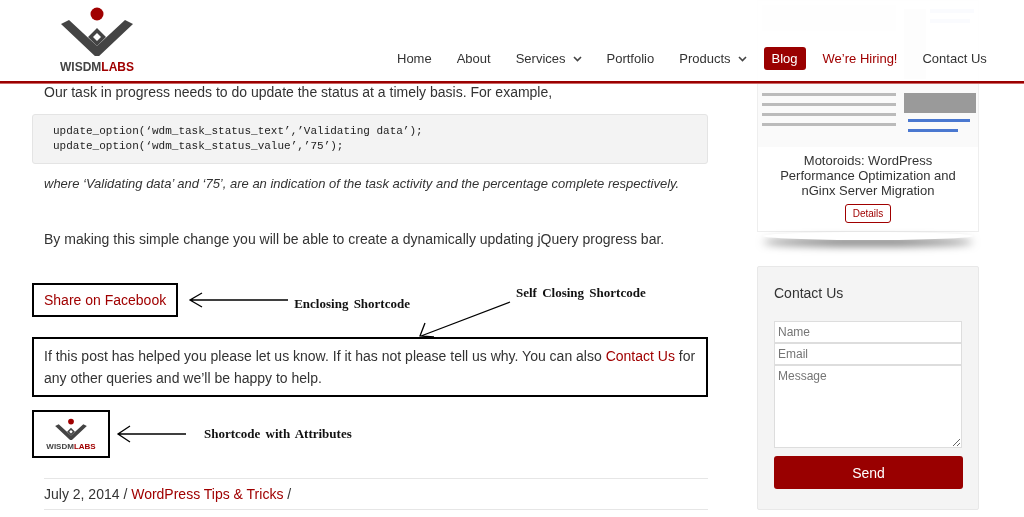 Image resolution: width=1024 pixels, height=517 pixels. Describe the element at coordinates (370, 367) in the screenshot. I see `paragraph-text: If this post has helped you please let us know. If it has not please tell us why. You can also Contact Us for any other queries and we’ll be happy to help.` at that location.